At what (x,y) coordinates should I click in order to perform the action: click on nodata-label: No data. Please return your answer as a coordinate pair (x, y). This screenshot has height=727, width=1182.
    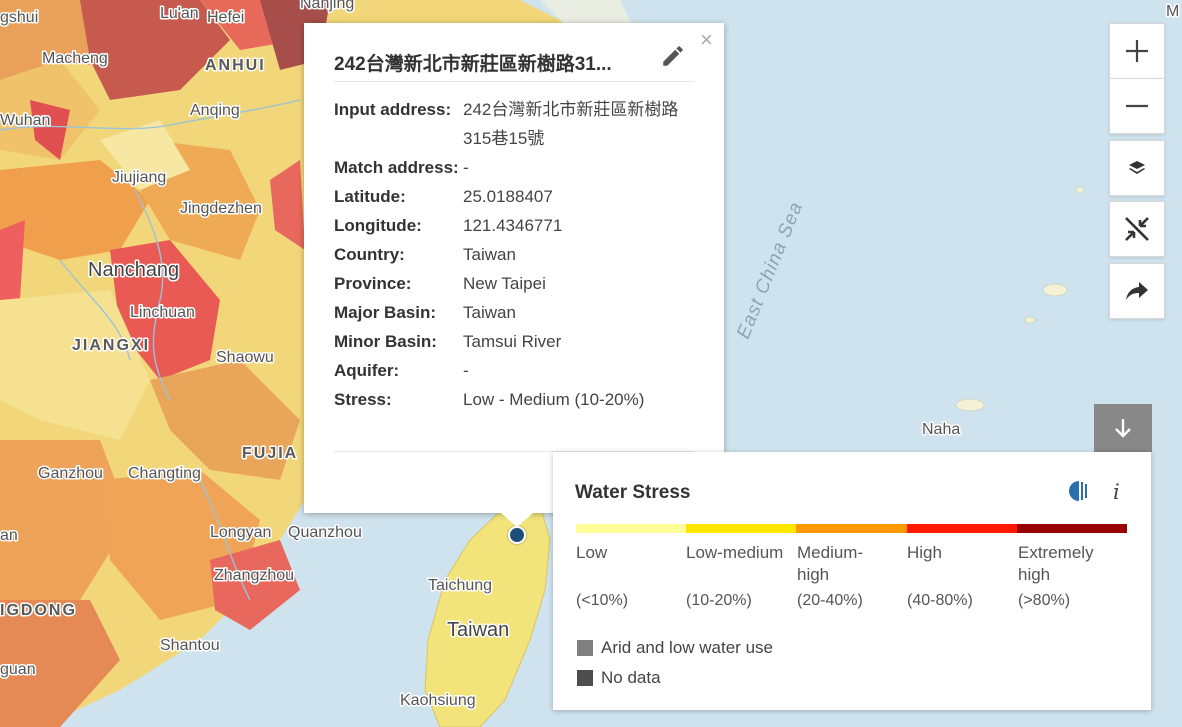
    Looking at the image, I should click on (631, 677).